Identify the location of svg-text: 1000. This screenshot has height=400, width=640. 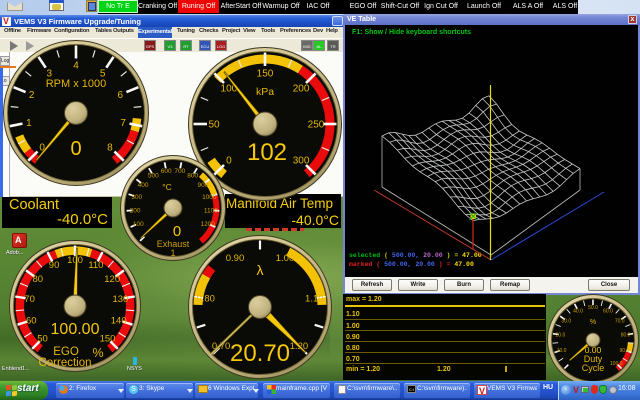
(209, 197).